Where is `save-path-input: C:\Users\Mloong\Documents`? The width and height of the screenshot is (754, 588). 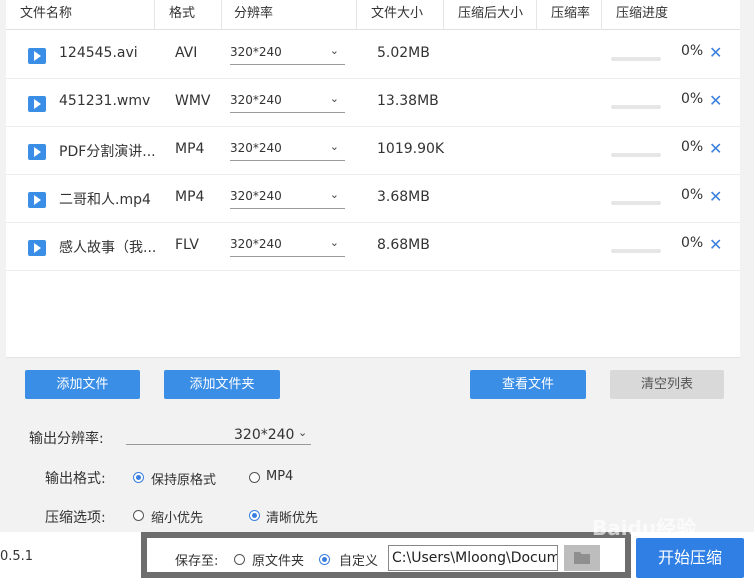 save-path-input: C:\Users\Mloong\Documents is located at coordinates (473, 558).